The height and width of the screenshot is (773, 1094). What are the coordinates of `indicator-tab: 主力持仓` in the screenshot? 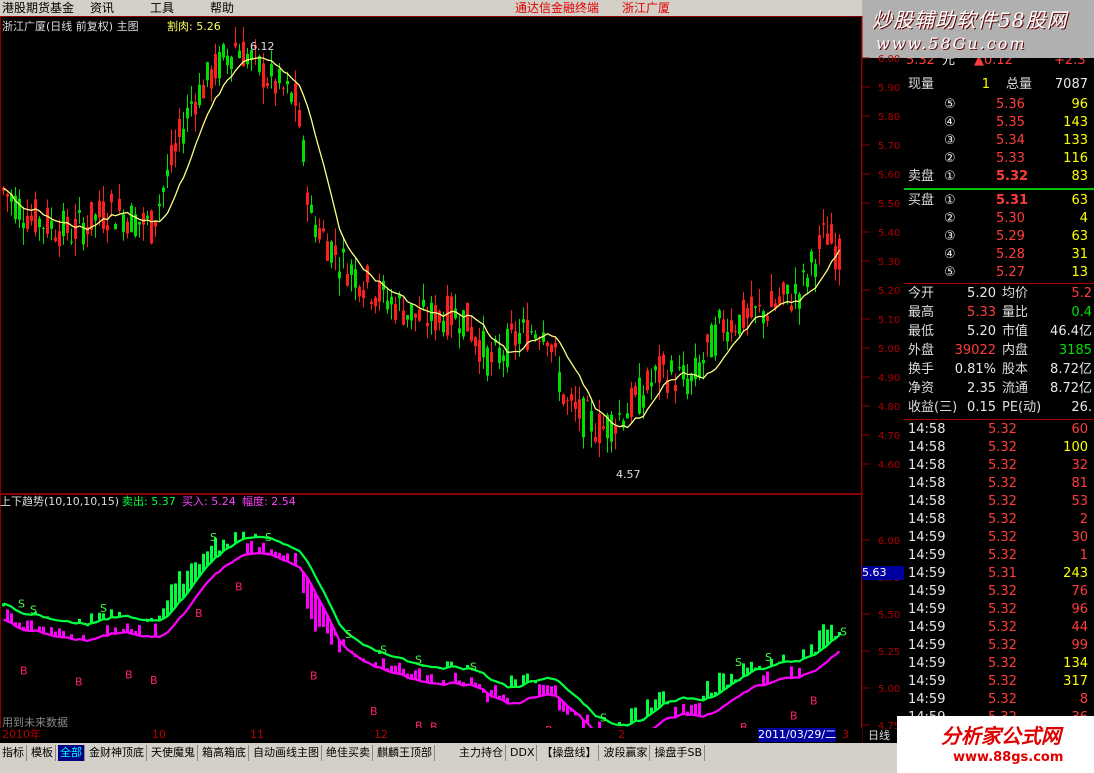 It's located at (481, 753).